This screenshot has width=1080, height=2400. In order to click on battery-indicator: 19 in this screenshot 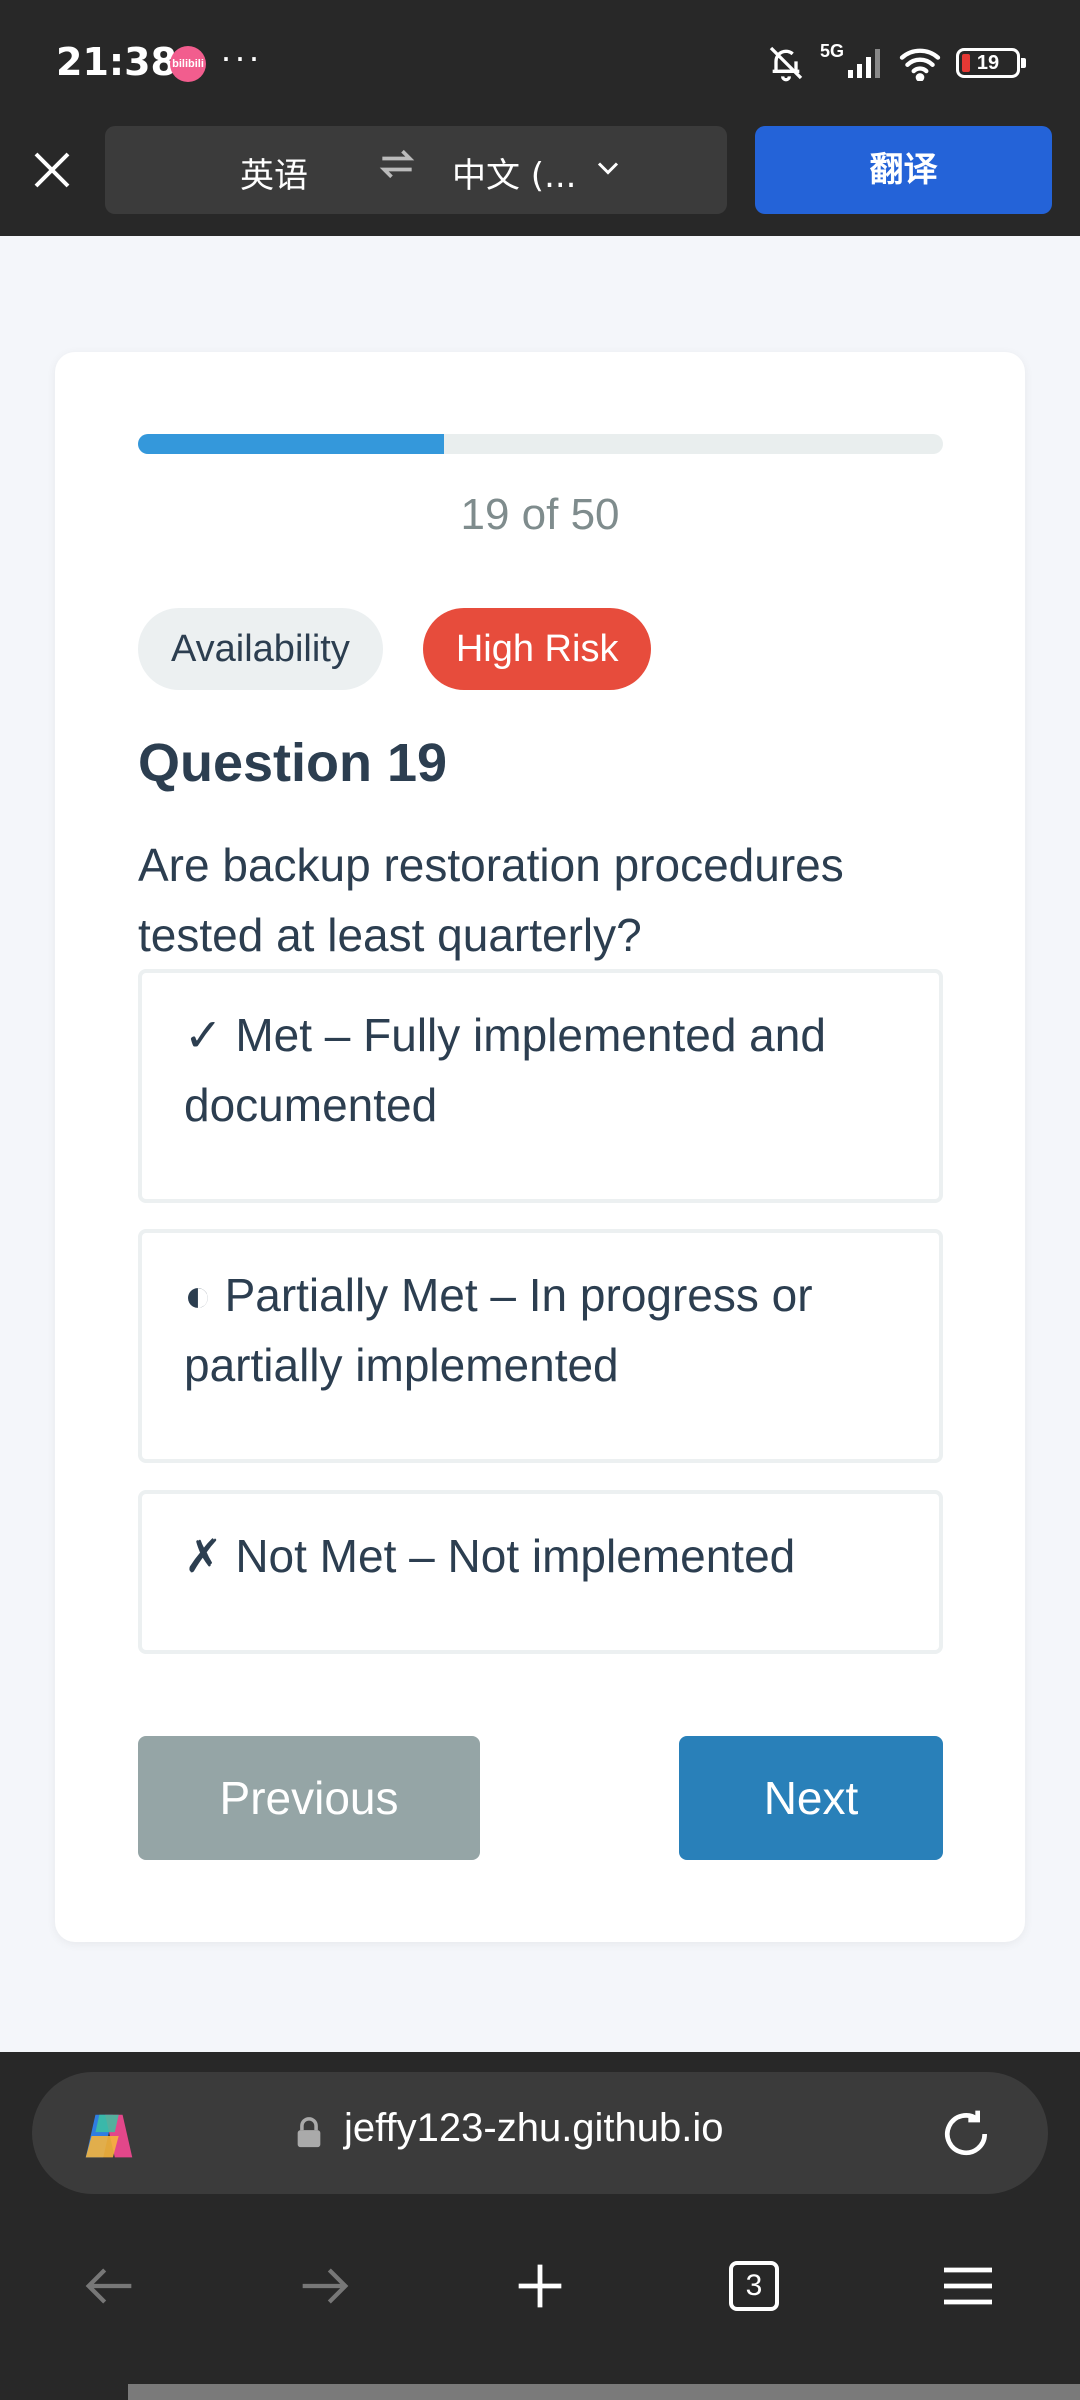, I will do `click(991, 63)`.